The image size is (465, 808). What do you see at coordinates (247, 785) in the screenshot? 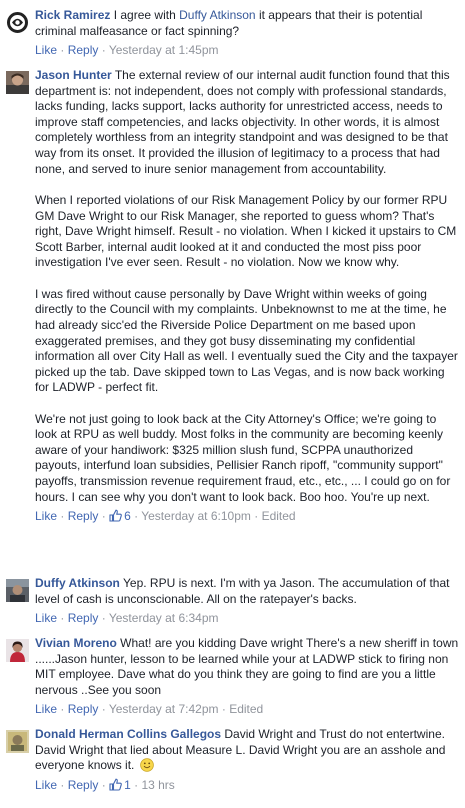
I see `comment-actions: Like · Reply · 1 · 13 hrs` at bounding box center [247, 785].